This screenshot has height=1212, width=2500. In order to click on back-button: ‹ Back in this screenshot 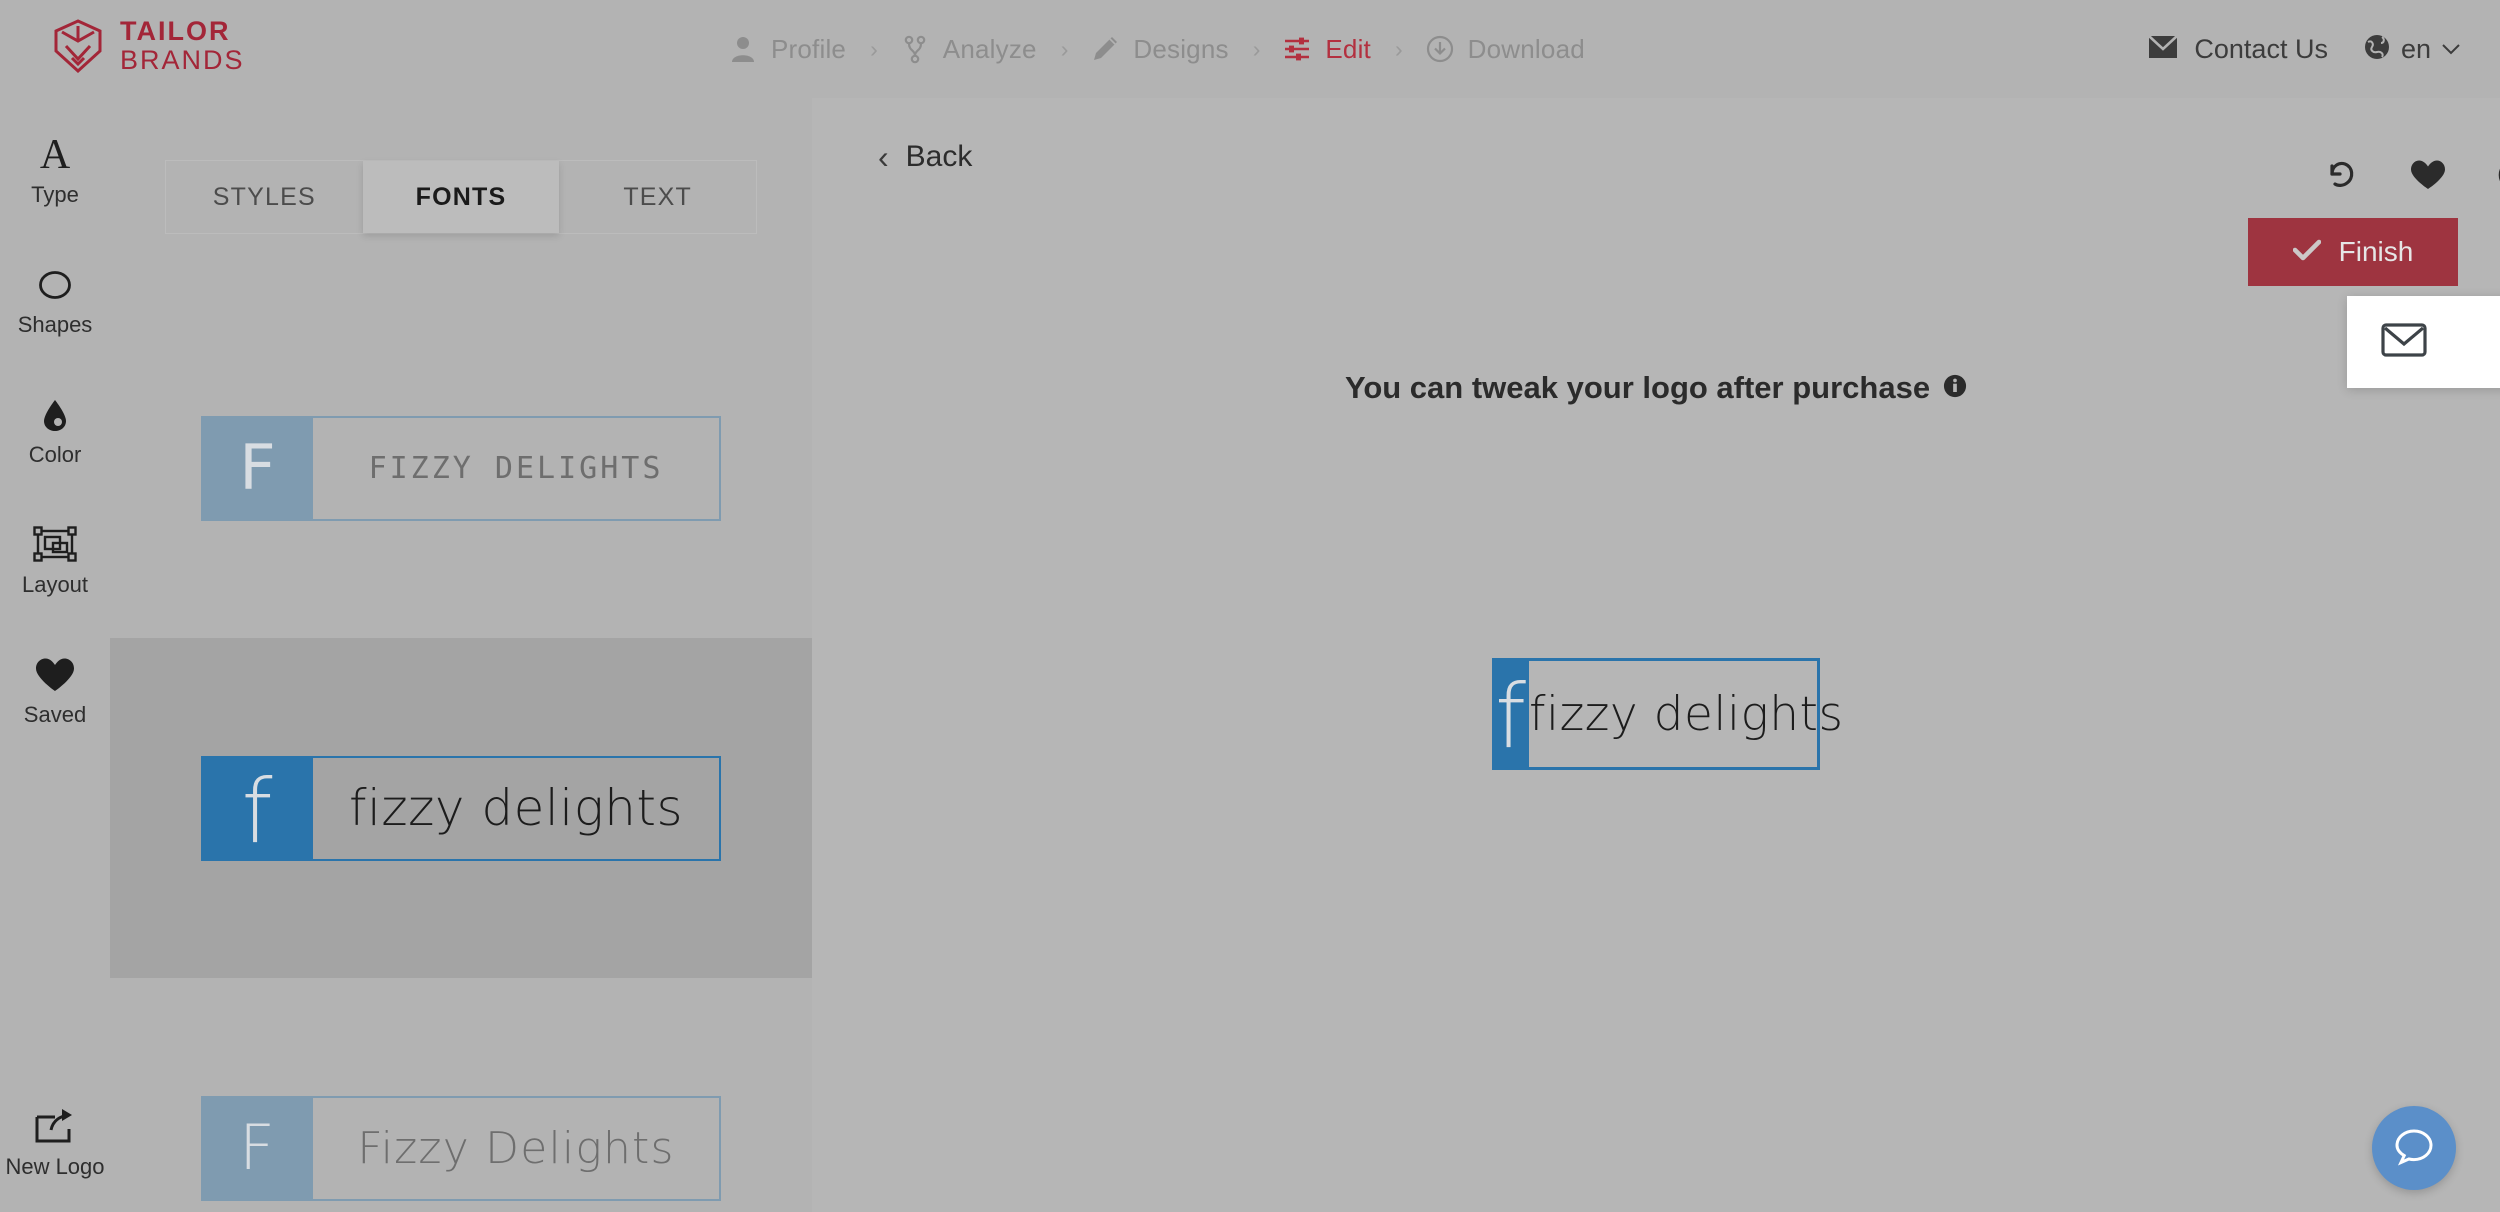, I will do `click(925, 157)`.